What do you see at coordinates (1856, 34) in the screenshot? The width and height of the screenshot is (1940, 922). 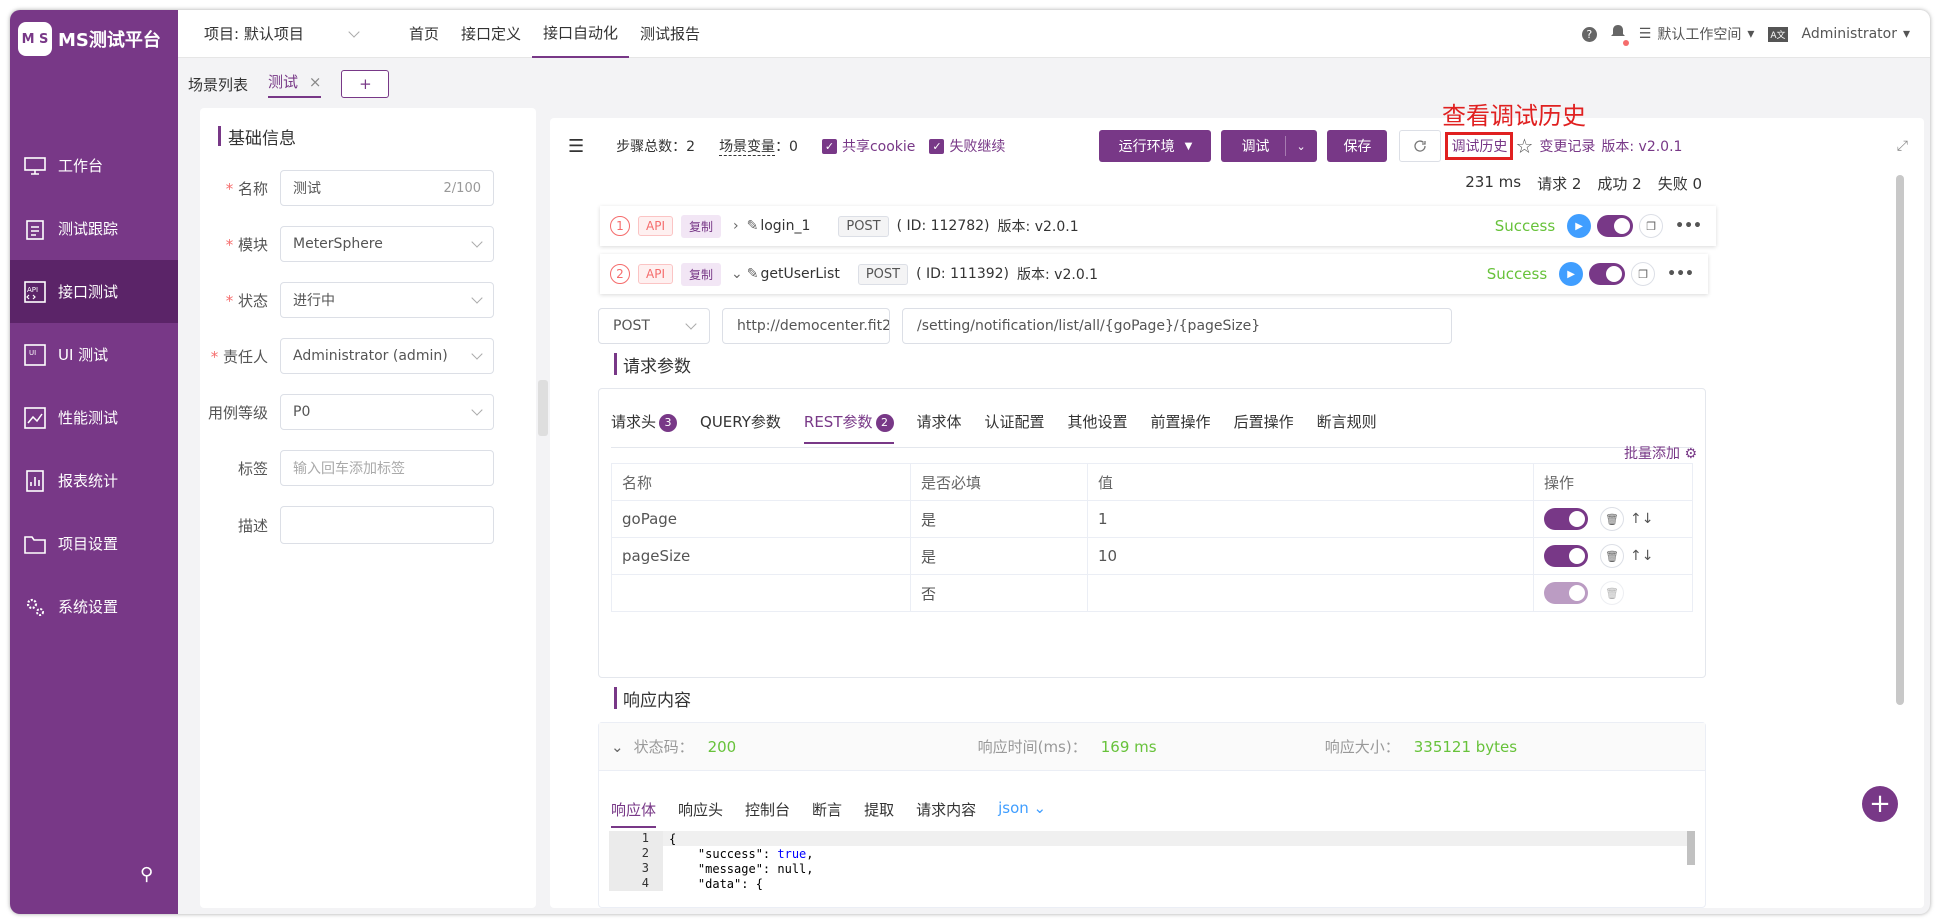 I see `user-menu: Administrator ▾` at bounding box center [1856, 34].